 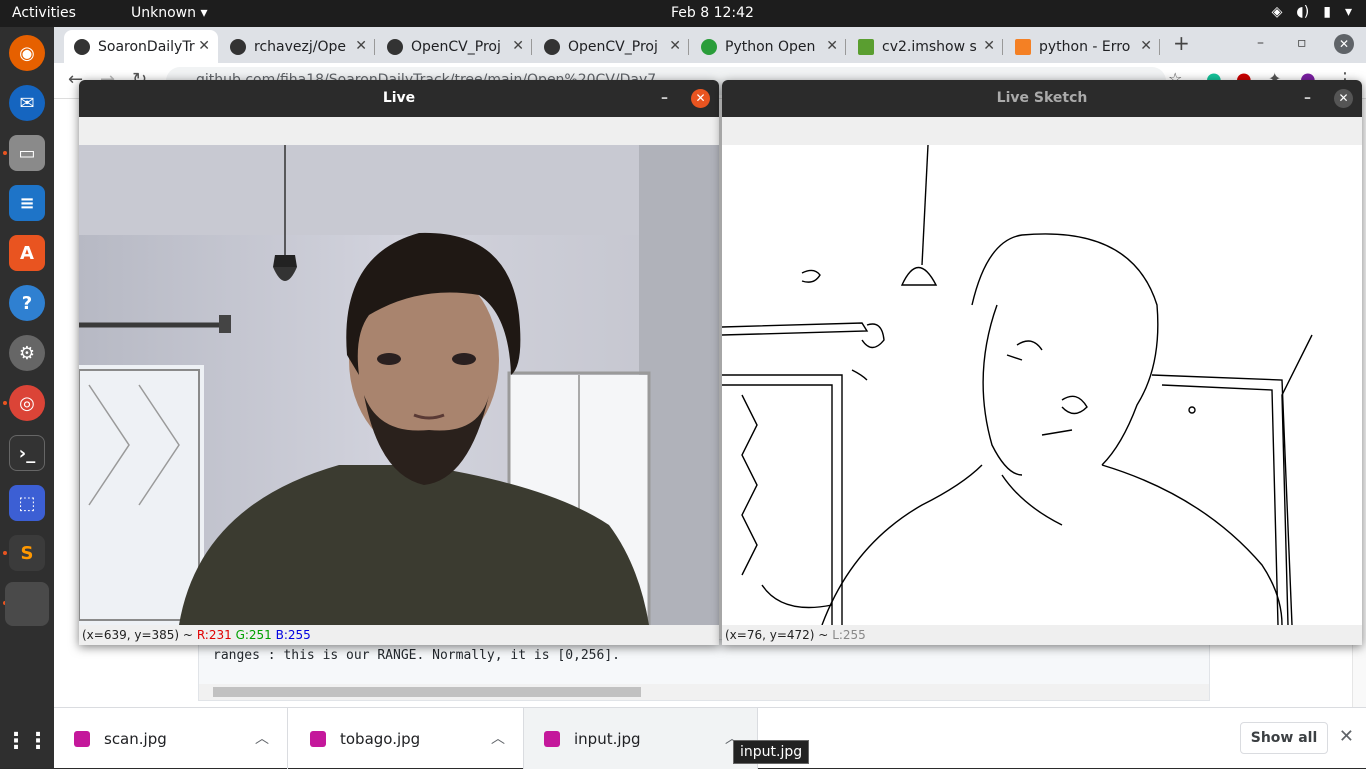 What do you see at coordinates (27, 53) in the screenshot?
I see `firefox-icon: ◉` at bounding box center [27, 53].